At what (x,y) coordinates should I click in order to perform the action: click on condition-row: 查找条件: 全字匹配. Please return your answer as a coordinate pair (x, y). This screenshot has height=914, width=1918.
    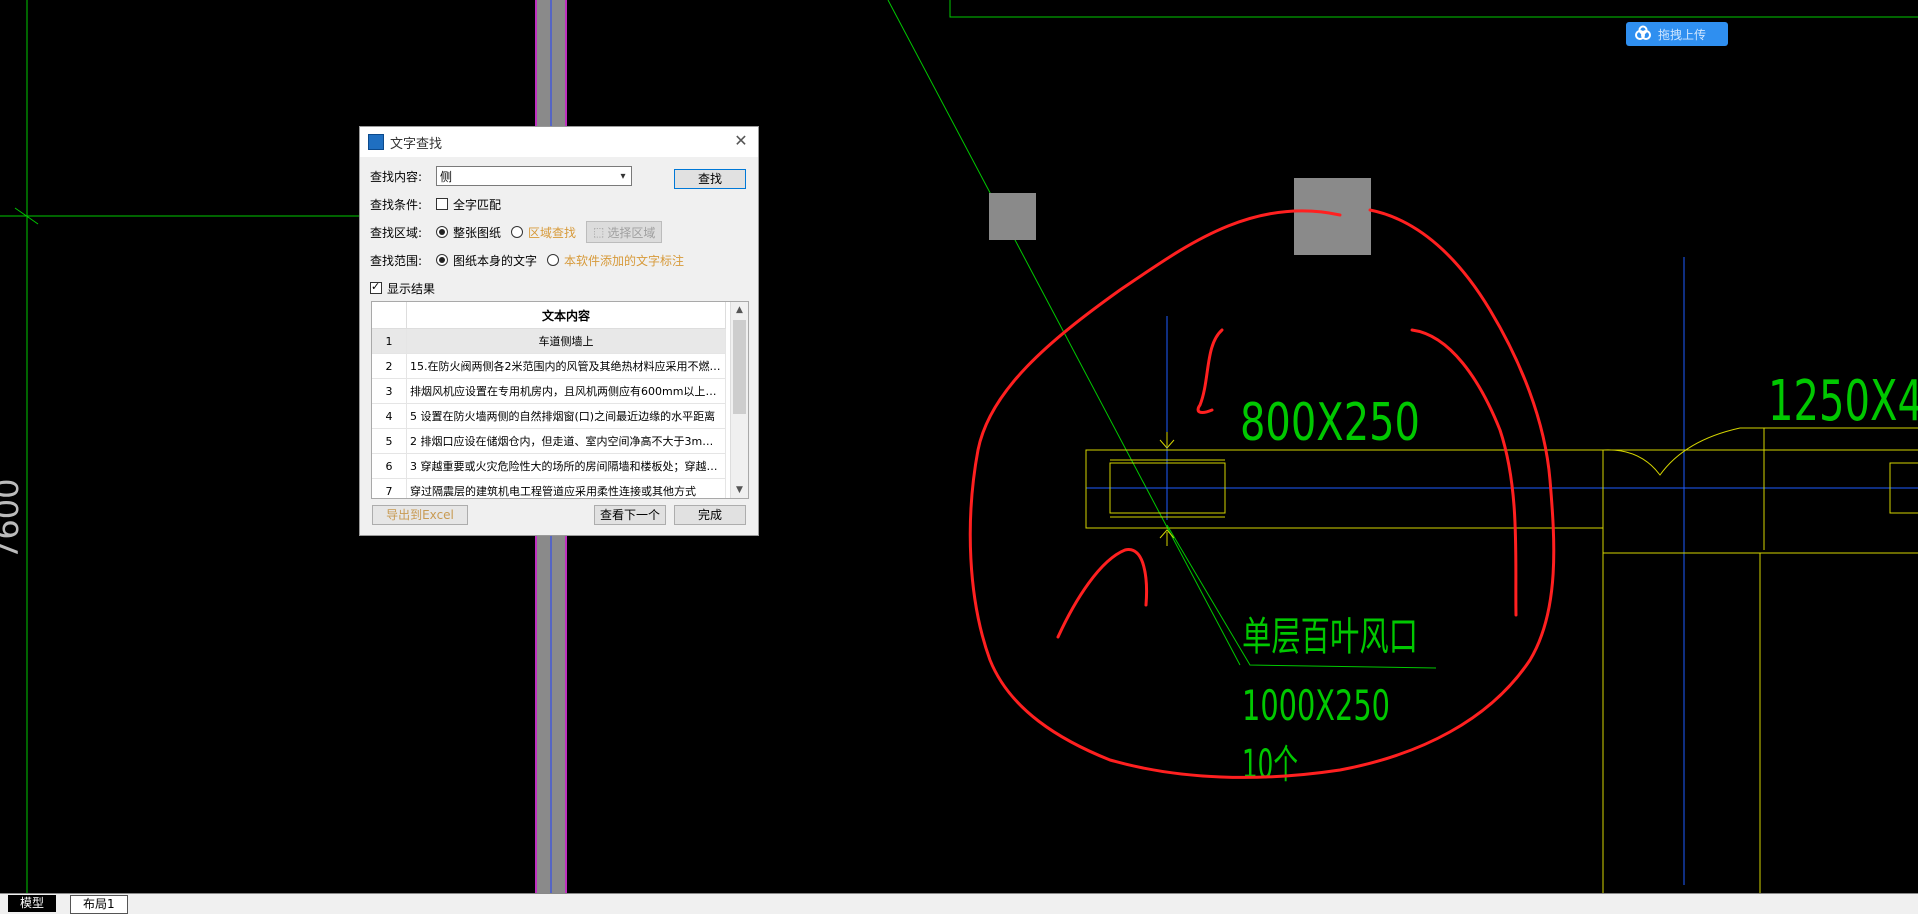
    Looking at the image, I should click on (440, 204).